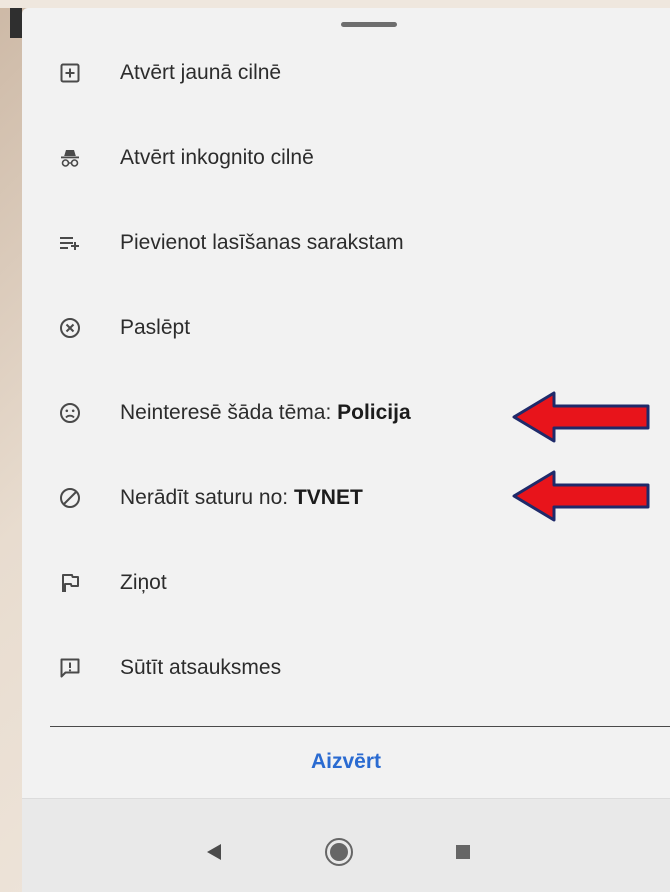  Describe the element at coordinates (335, 4) in the screenshot. I see `top-edge` at that location.